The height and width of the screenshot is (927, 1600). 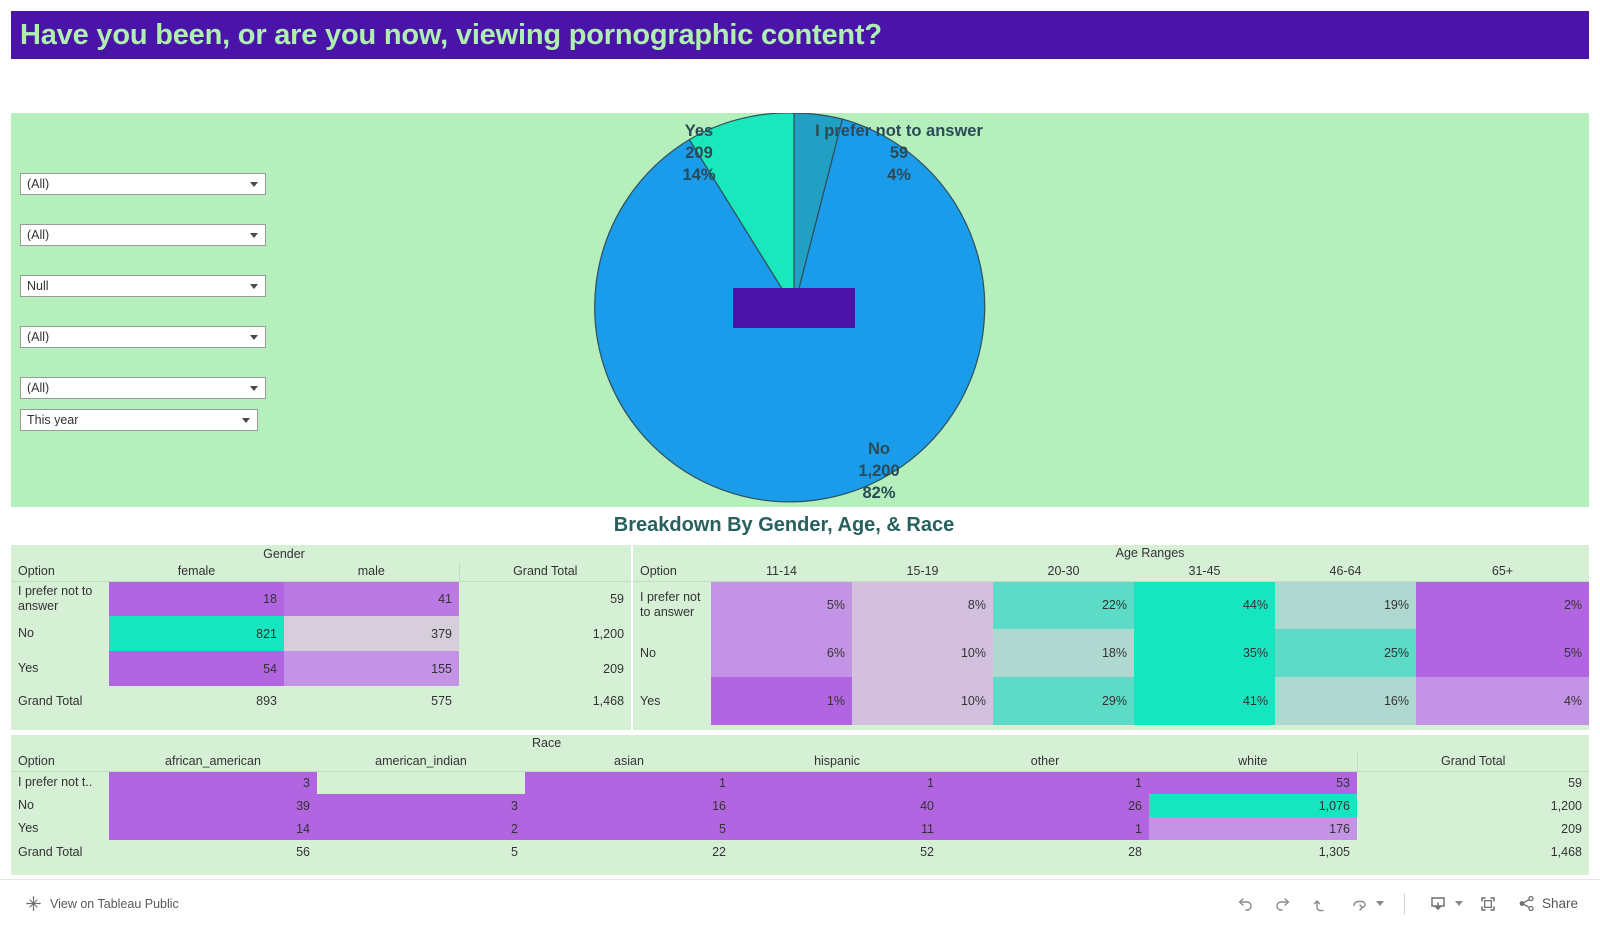 What do you see at coordinates (196, 598) in the screenshot?
I see `gender-cell: 18` at bounding box center [196, 598].